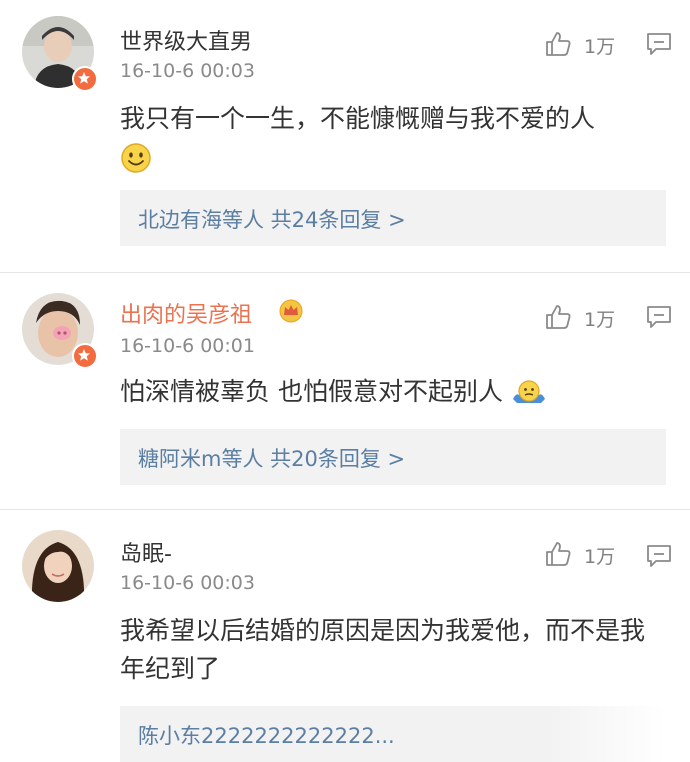  What do you see at coordinates (291, 311) in the screenshot?
I see `vip-crown-icon` at bounding box center [291, 311].